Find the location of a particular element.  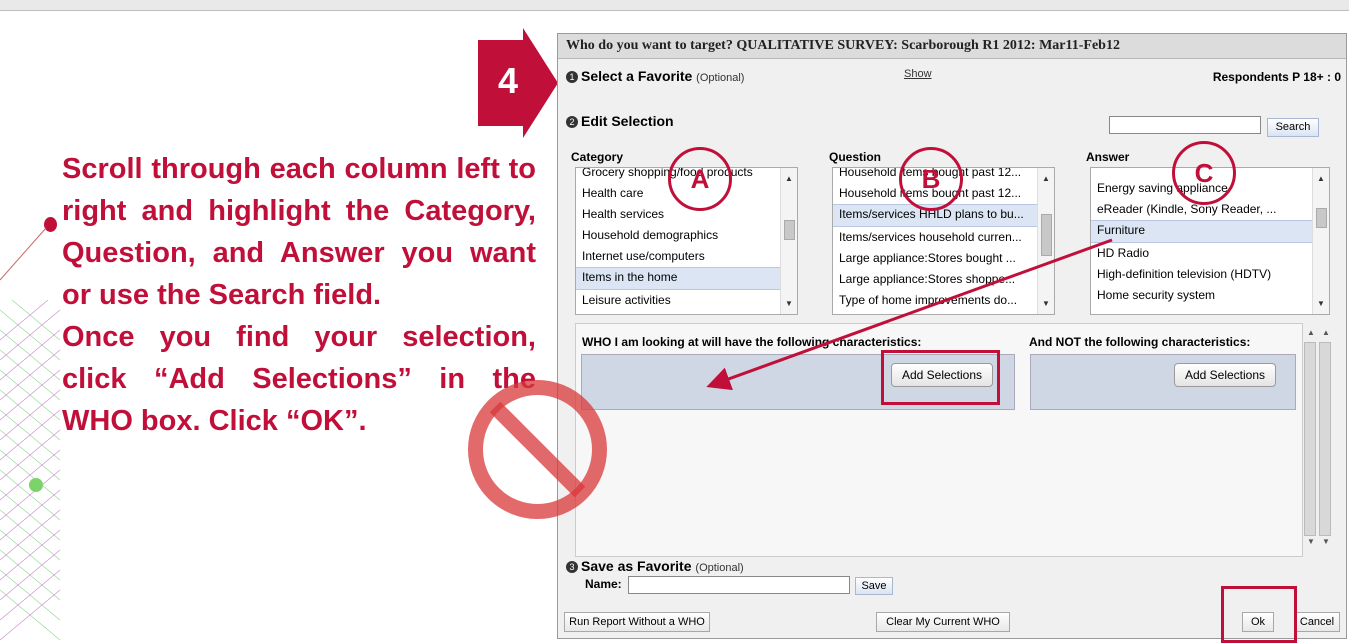

step2-icon: 2 is located at coordinates (572, 122).